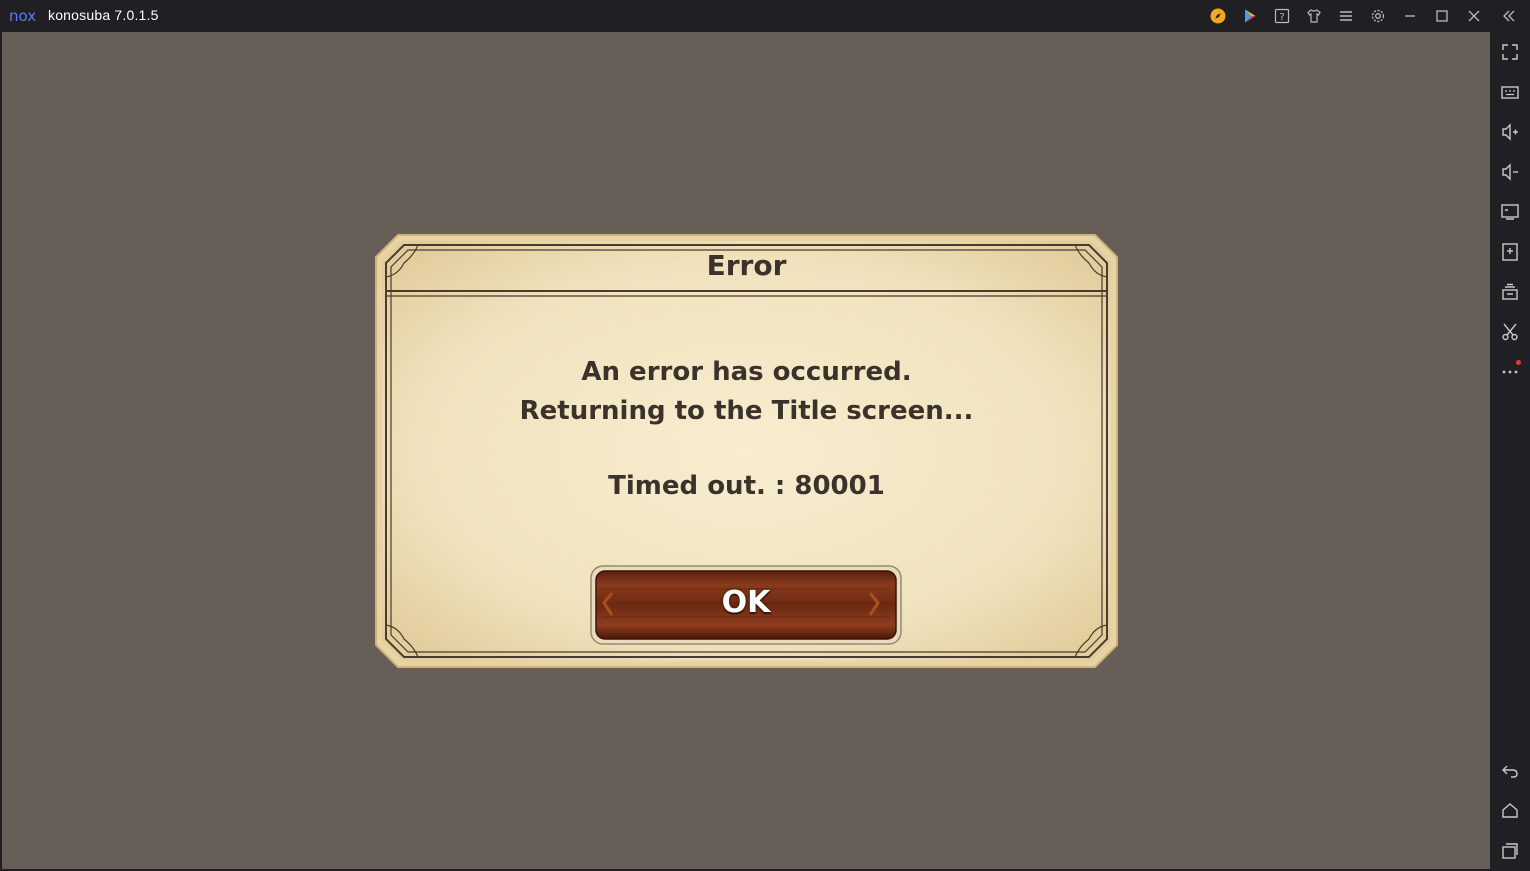 Image resolution: width=1530 pixels, height=871 pixels. Describe the element at coordinates (1510, 451) in the screenshot. I see `emulator-sidebar` at that location.